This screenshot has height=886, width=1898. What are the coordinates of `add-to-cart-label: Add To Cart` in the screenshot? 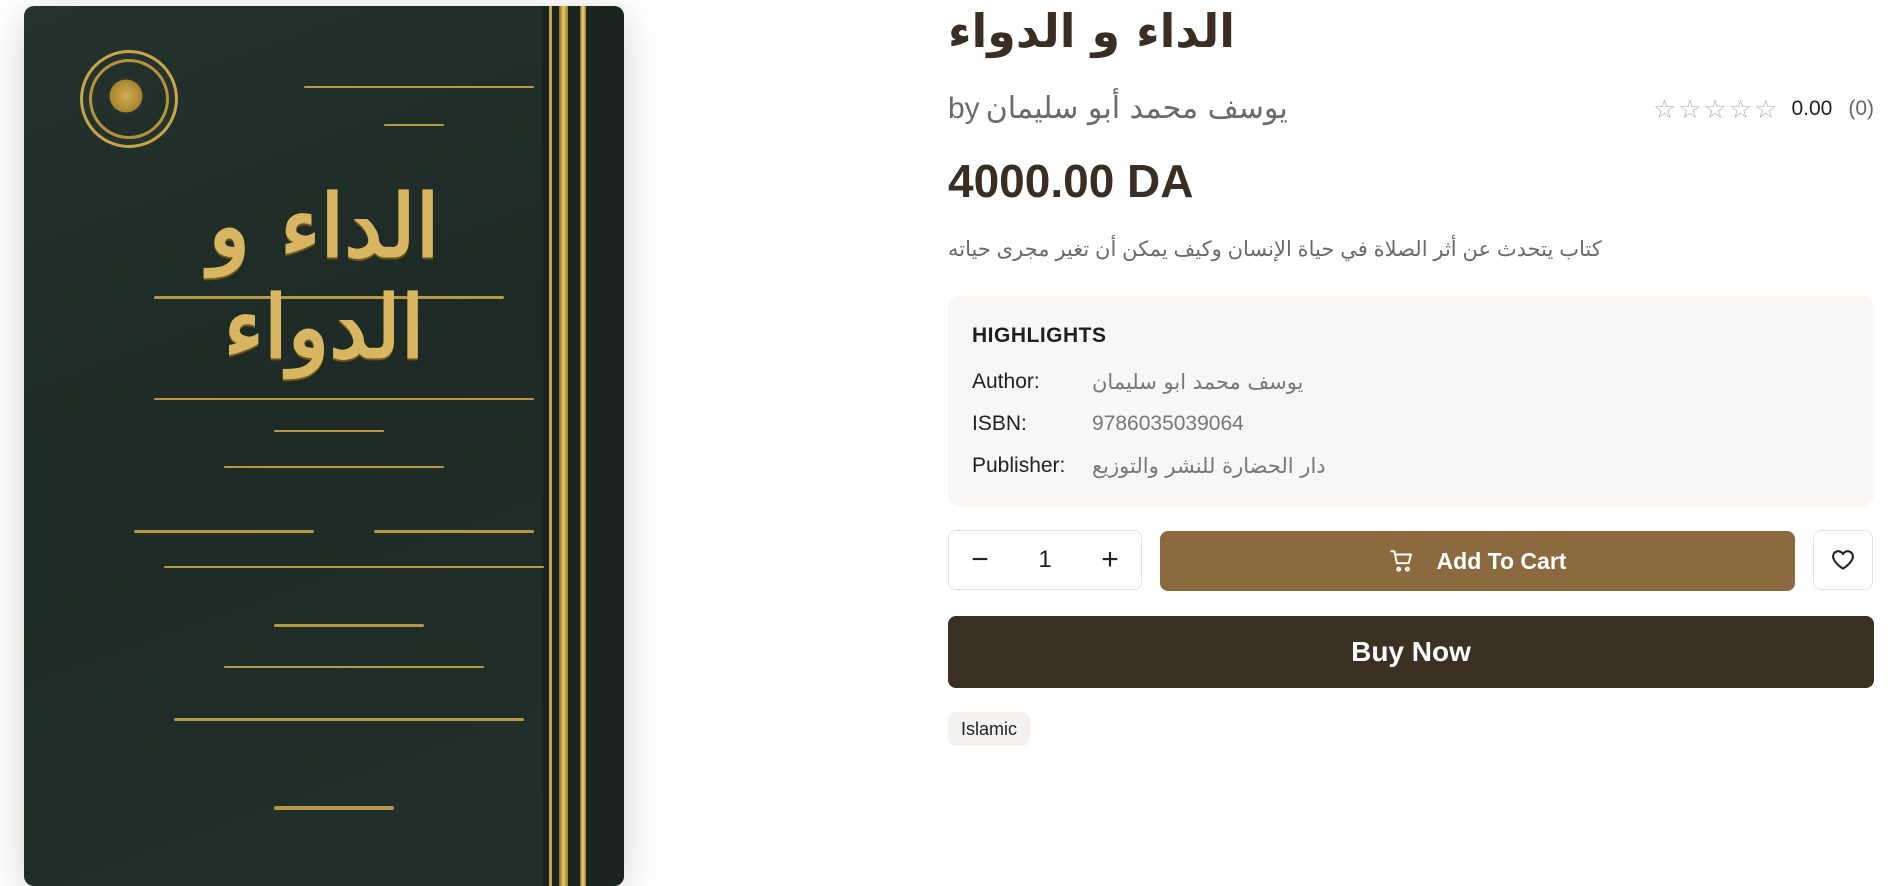 It's located at (1501, 560).